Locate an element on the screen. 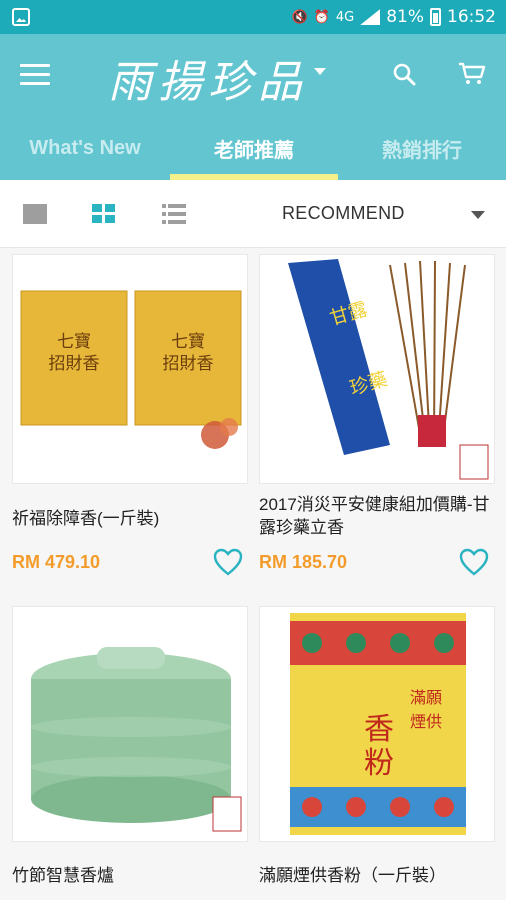 The height and width of the screenshot is (900, 506). svg-text: 煙供 is located at coordinates (426, 721).